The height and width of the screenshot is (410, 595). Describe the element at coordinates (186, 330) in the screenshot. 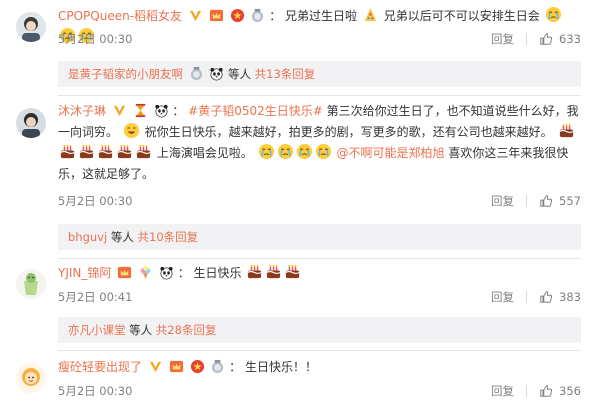

I see `view-more-replies-link: 共28条回复` at that location.